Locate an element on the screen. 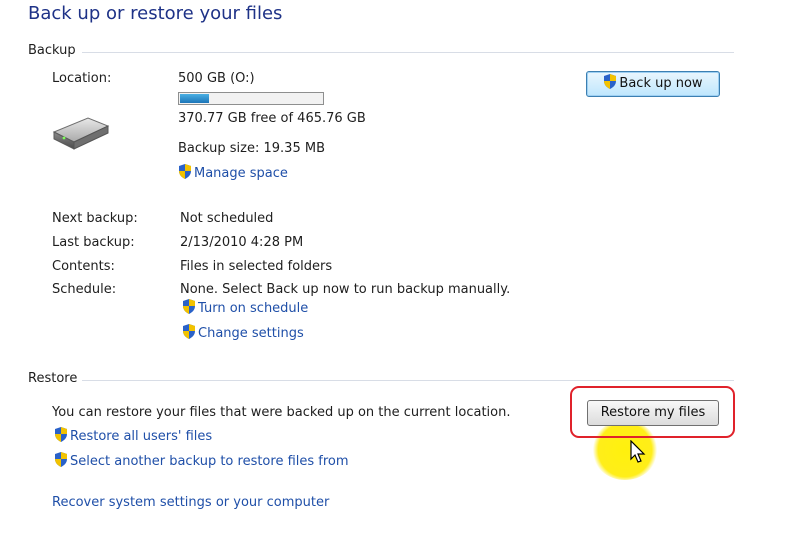  next-backup-value: Not scheduled is located at coordinates (227, 218).